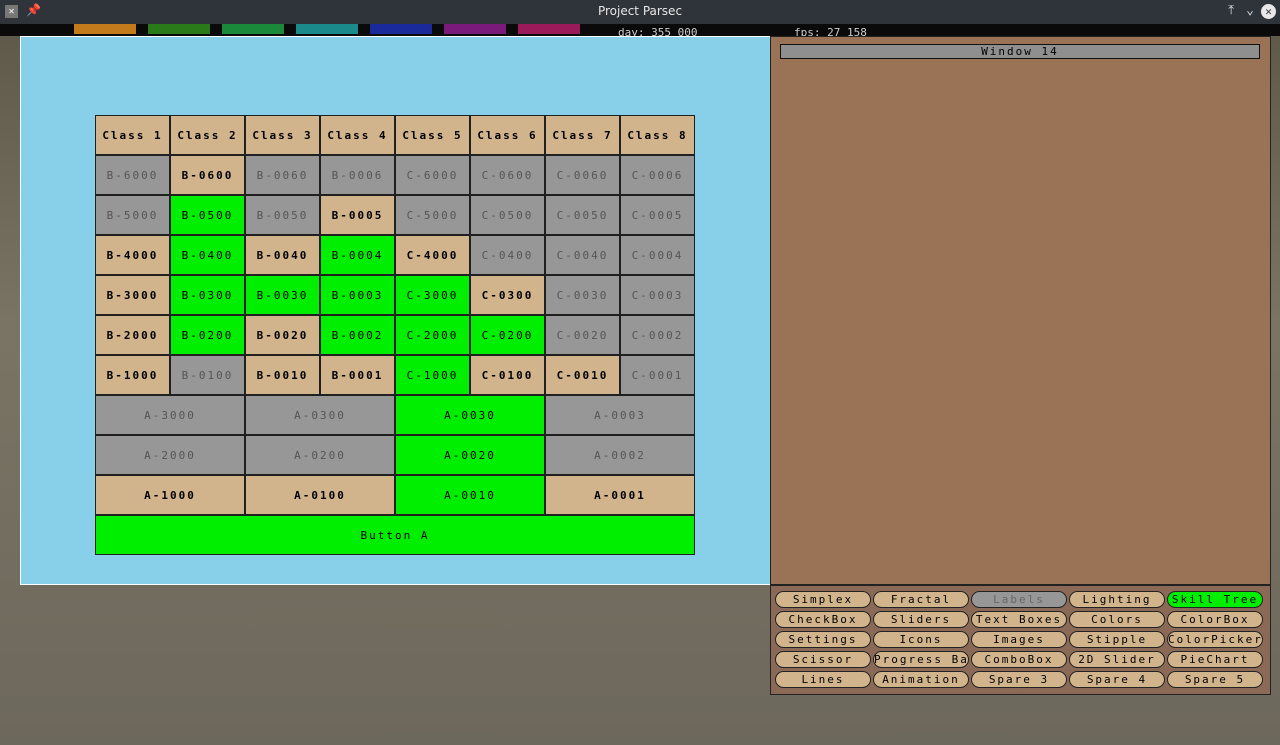 Image resolution: width=1280 pixels, height=745 pixels. What do you see at coordinates (432, 295) in the screenshot?
I see `skill-cell: C-3000` at bounding box center [432, 295].